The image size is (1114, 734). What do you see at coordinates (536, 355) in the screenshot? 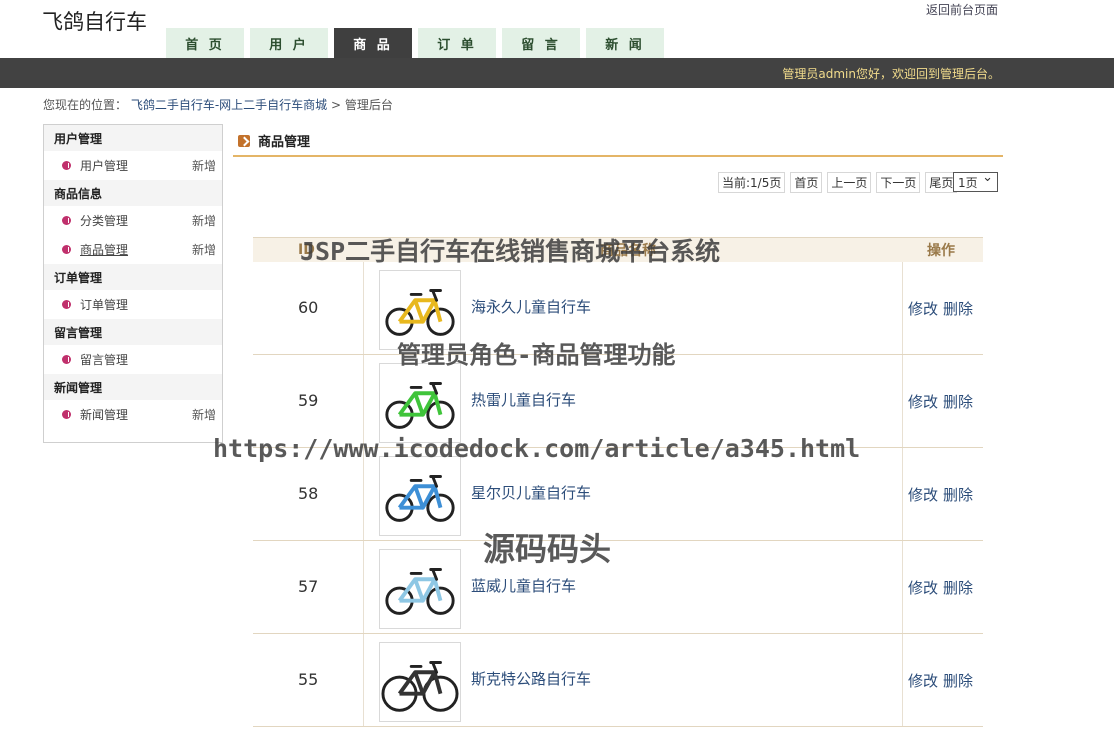
I see `watermark-subtitle: 管理员角色-商品管理功能` at bounding box center [536, 355].